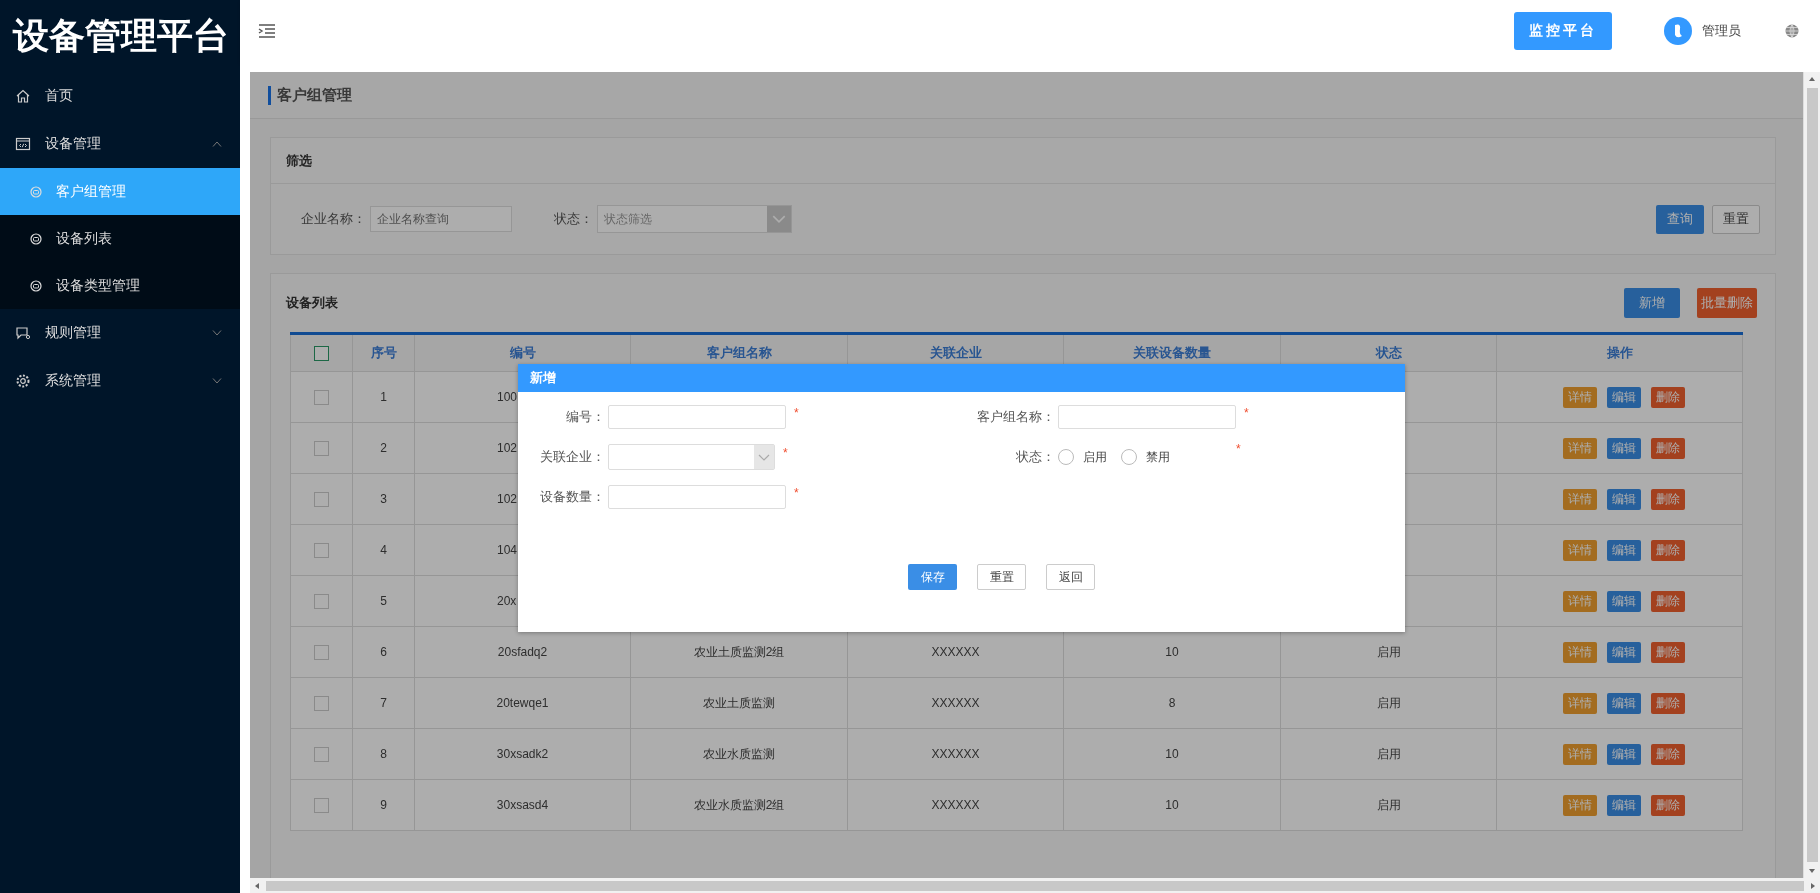 The image size is (1820, 893). I want to click on scroll-left-icon, so click(257, 885).